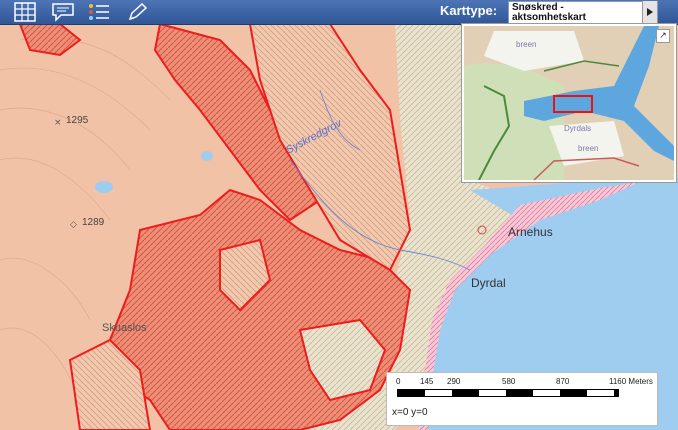 The height and width of the screenshot is (430, 678). Describe the element at coordinates (588, 148) in the screenshot. I see `overview-label-breen-bottom: breen` at that location.